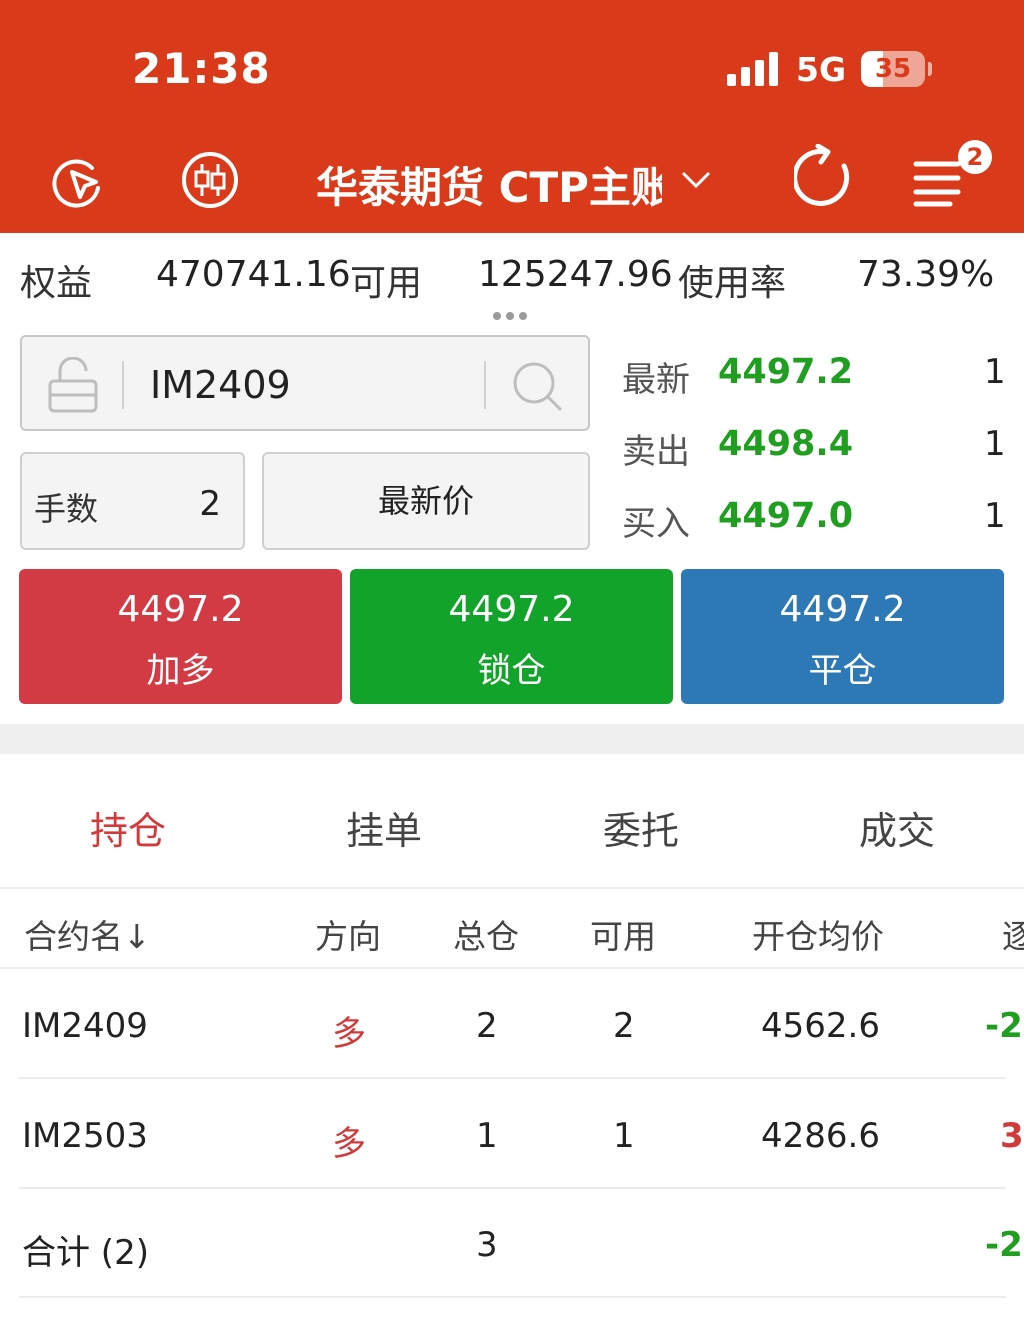  I want to click on equity-value: 470741.16, so click(253, 274).